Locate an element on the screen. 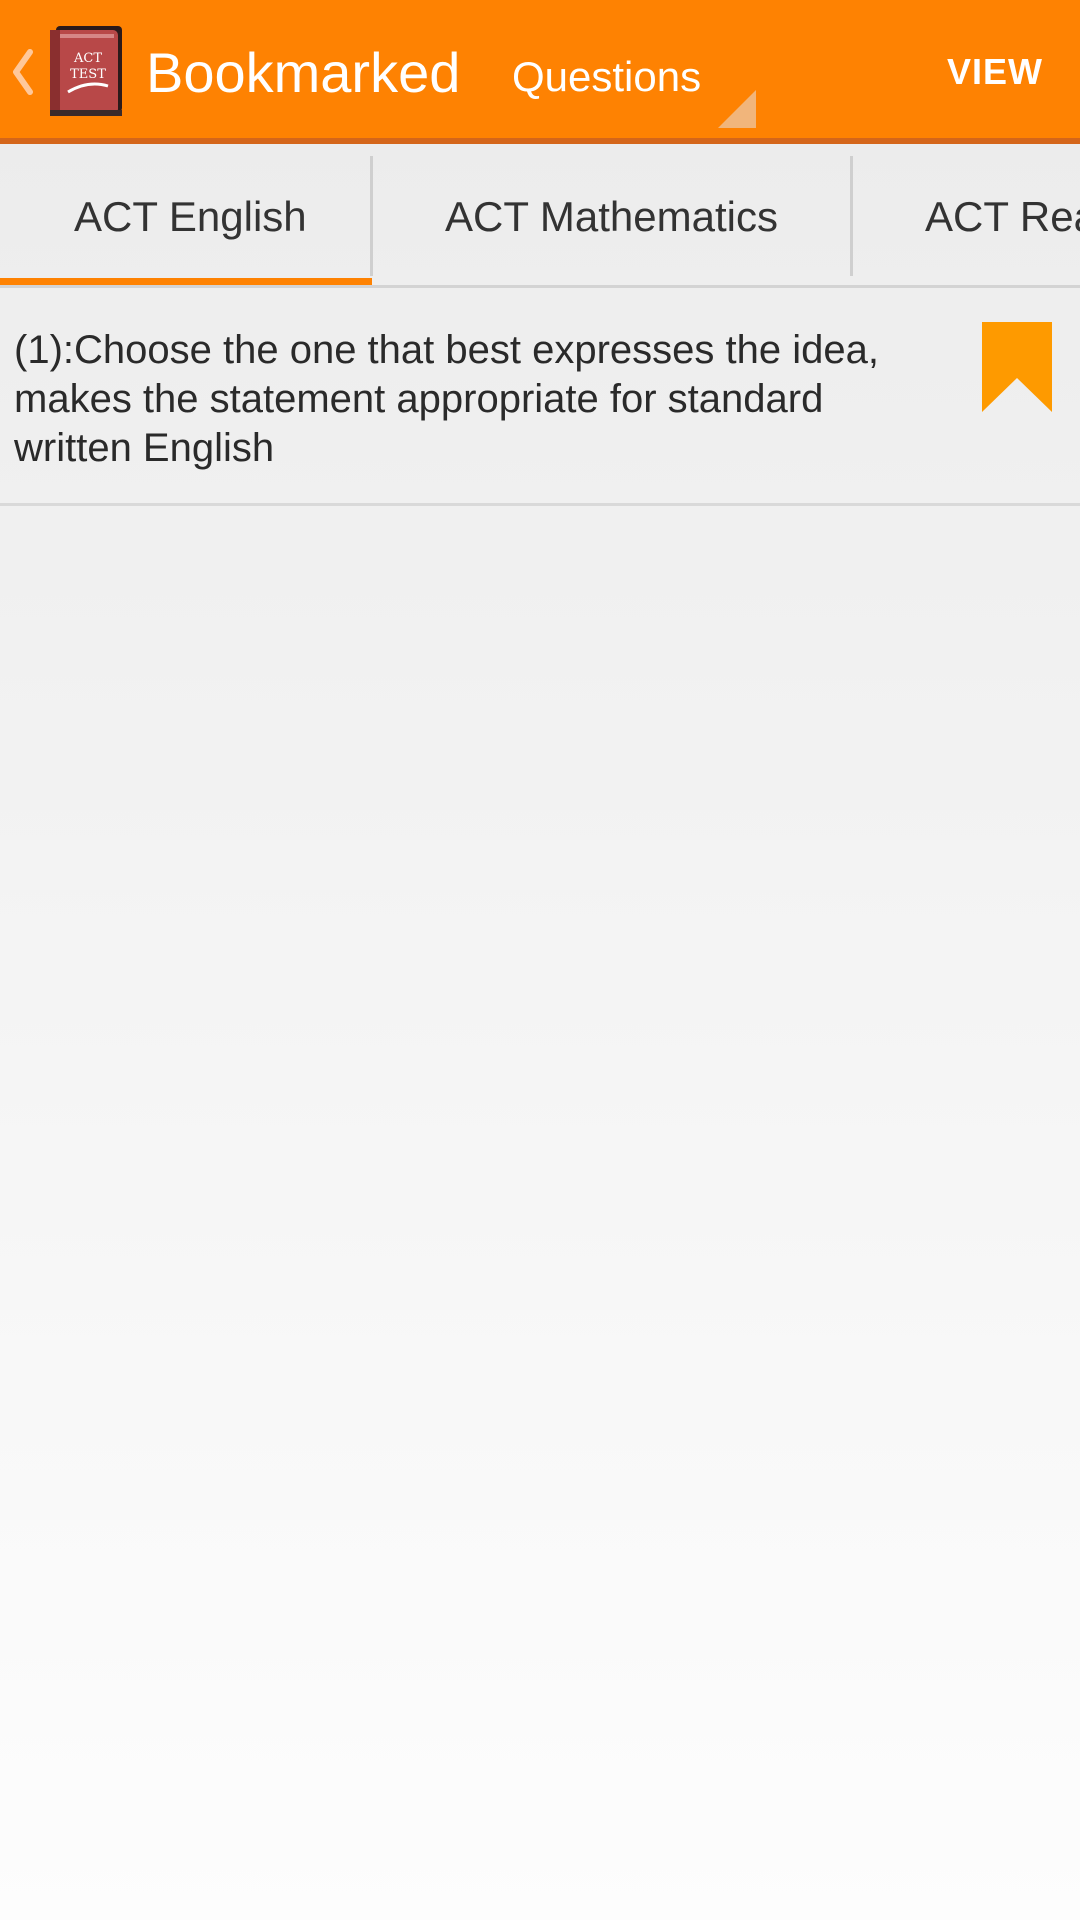 Image resolution: width=1080 pixels, height=1920 pixels. tab-act-mathematics: ACT Mathematics is located at coordinates (612, 214).